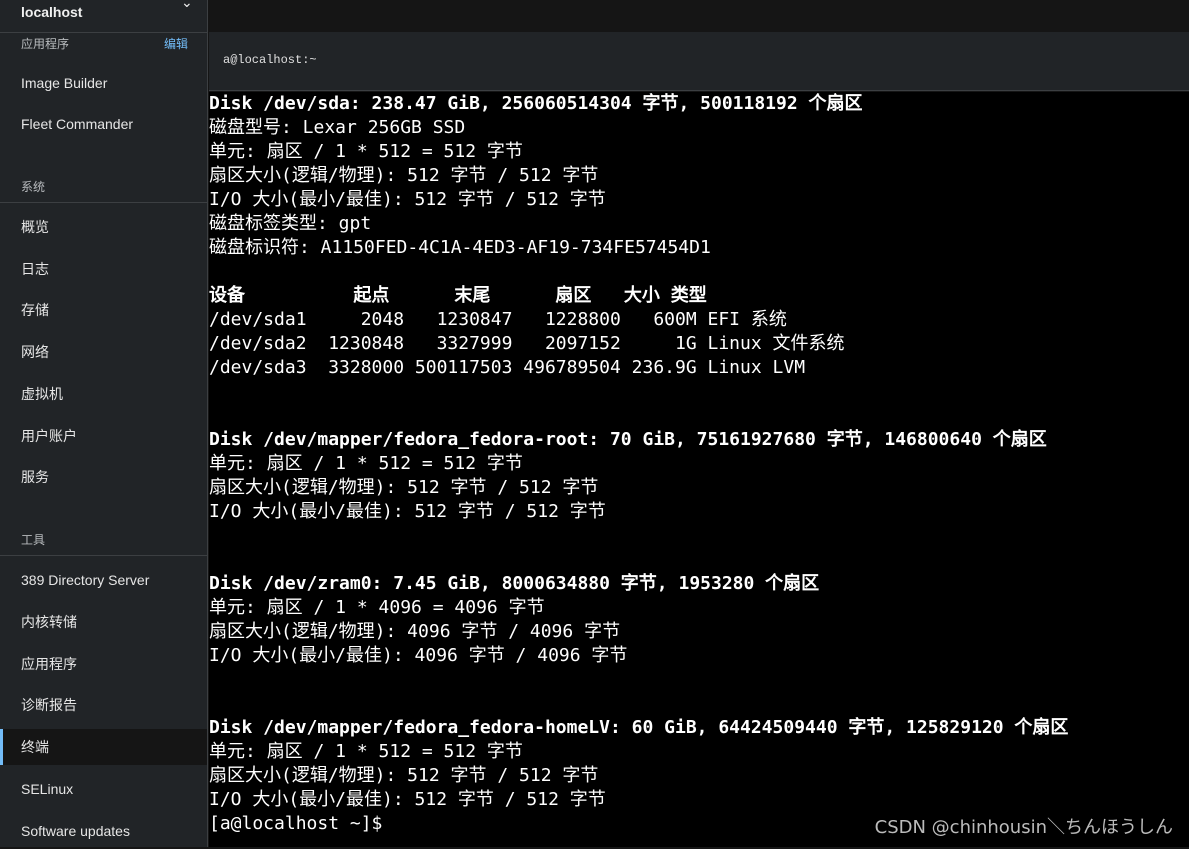 The width and height of the screenshot is (1189, 849). What do you see at coordinates (270, 60) in the screenshot?
I see `terminal-title: a@localhost:~` at bounding box center [270, 60].